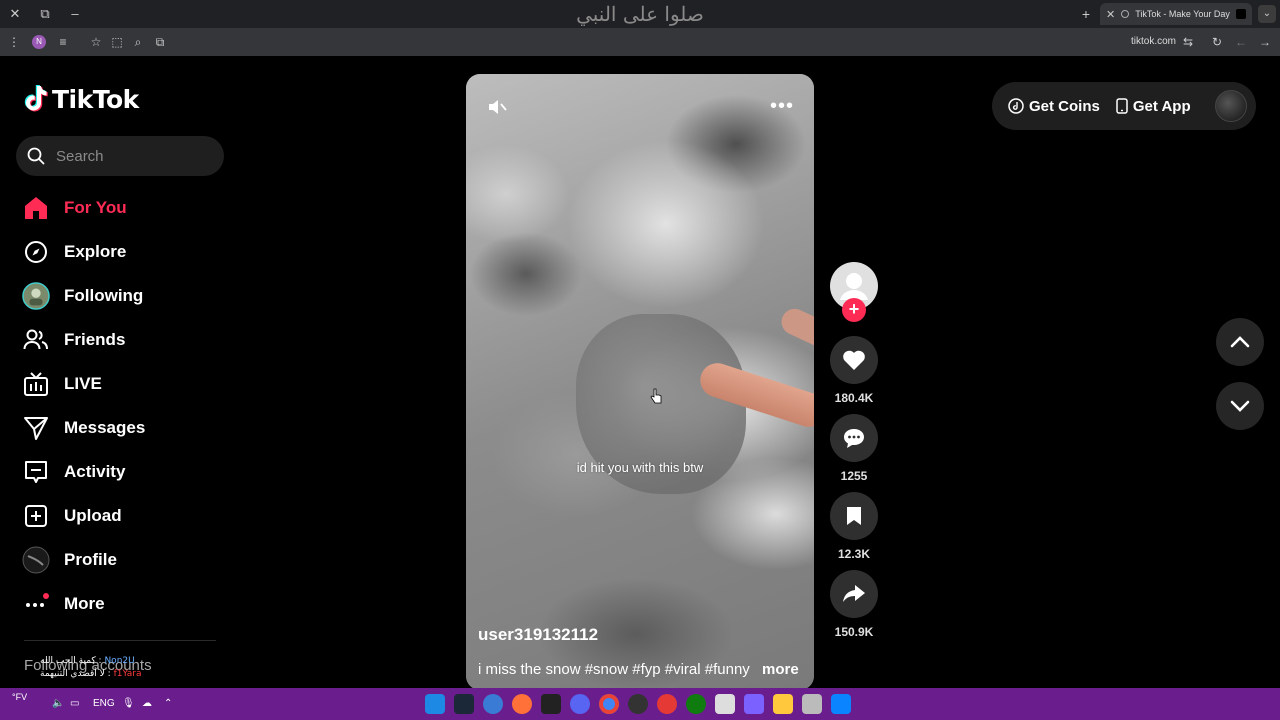 The image size is (1280, 720). I want to click on next-video-button, so click(1240, 406).